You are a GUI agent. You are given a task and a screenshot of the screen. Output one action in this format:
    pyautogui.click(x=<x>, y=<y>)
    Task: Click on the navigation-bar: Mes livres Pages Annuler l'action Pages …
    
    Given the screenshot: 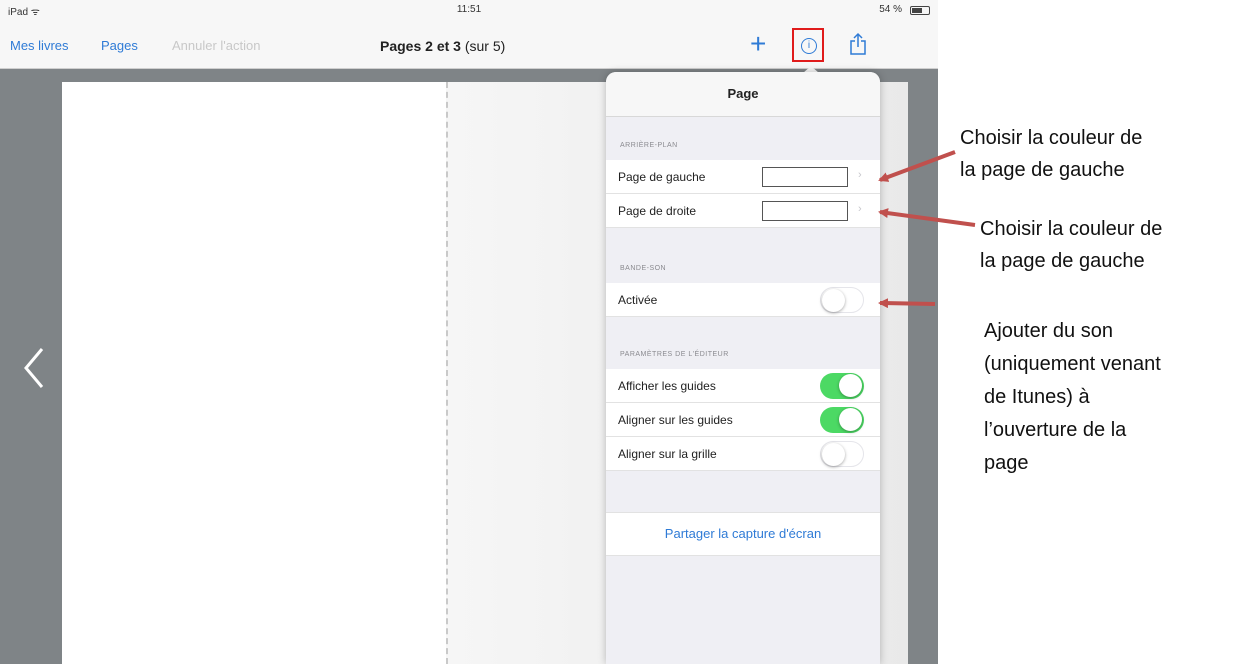 What is the action you would take?
    pyautogui.click(x=469, y=45)
    